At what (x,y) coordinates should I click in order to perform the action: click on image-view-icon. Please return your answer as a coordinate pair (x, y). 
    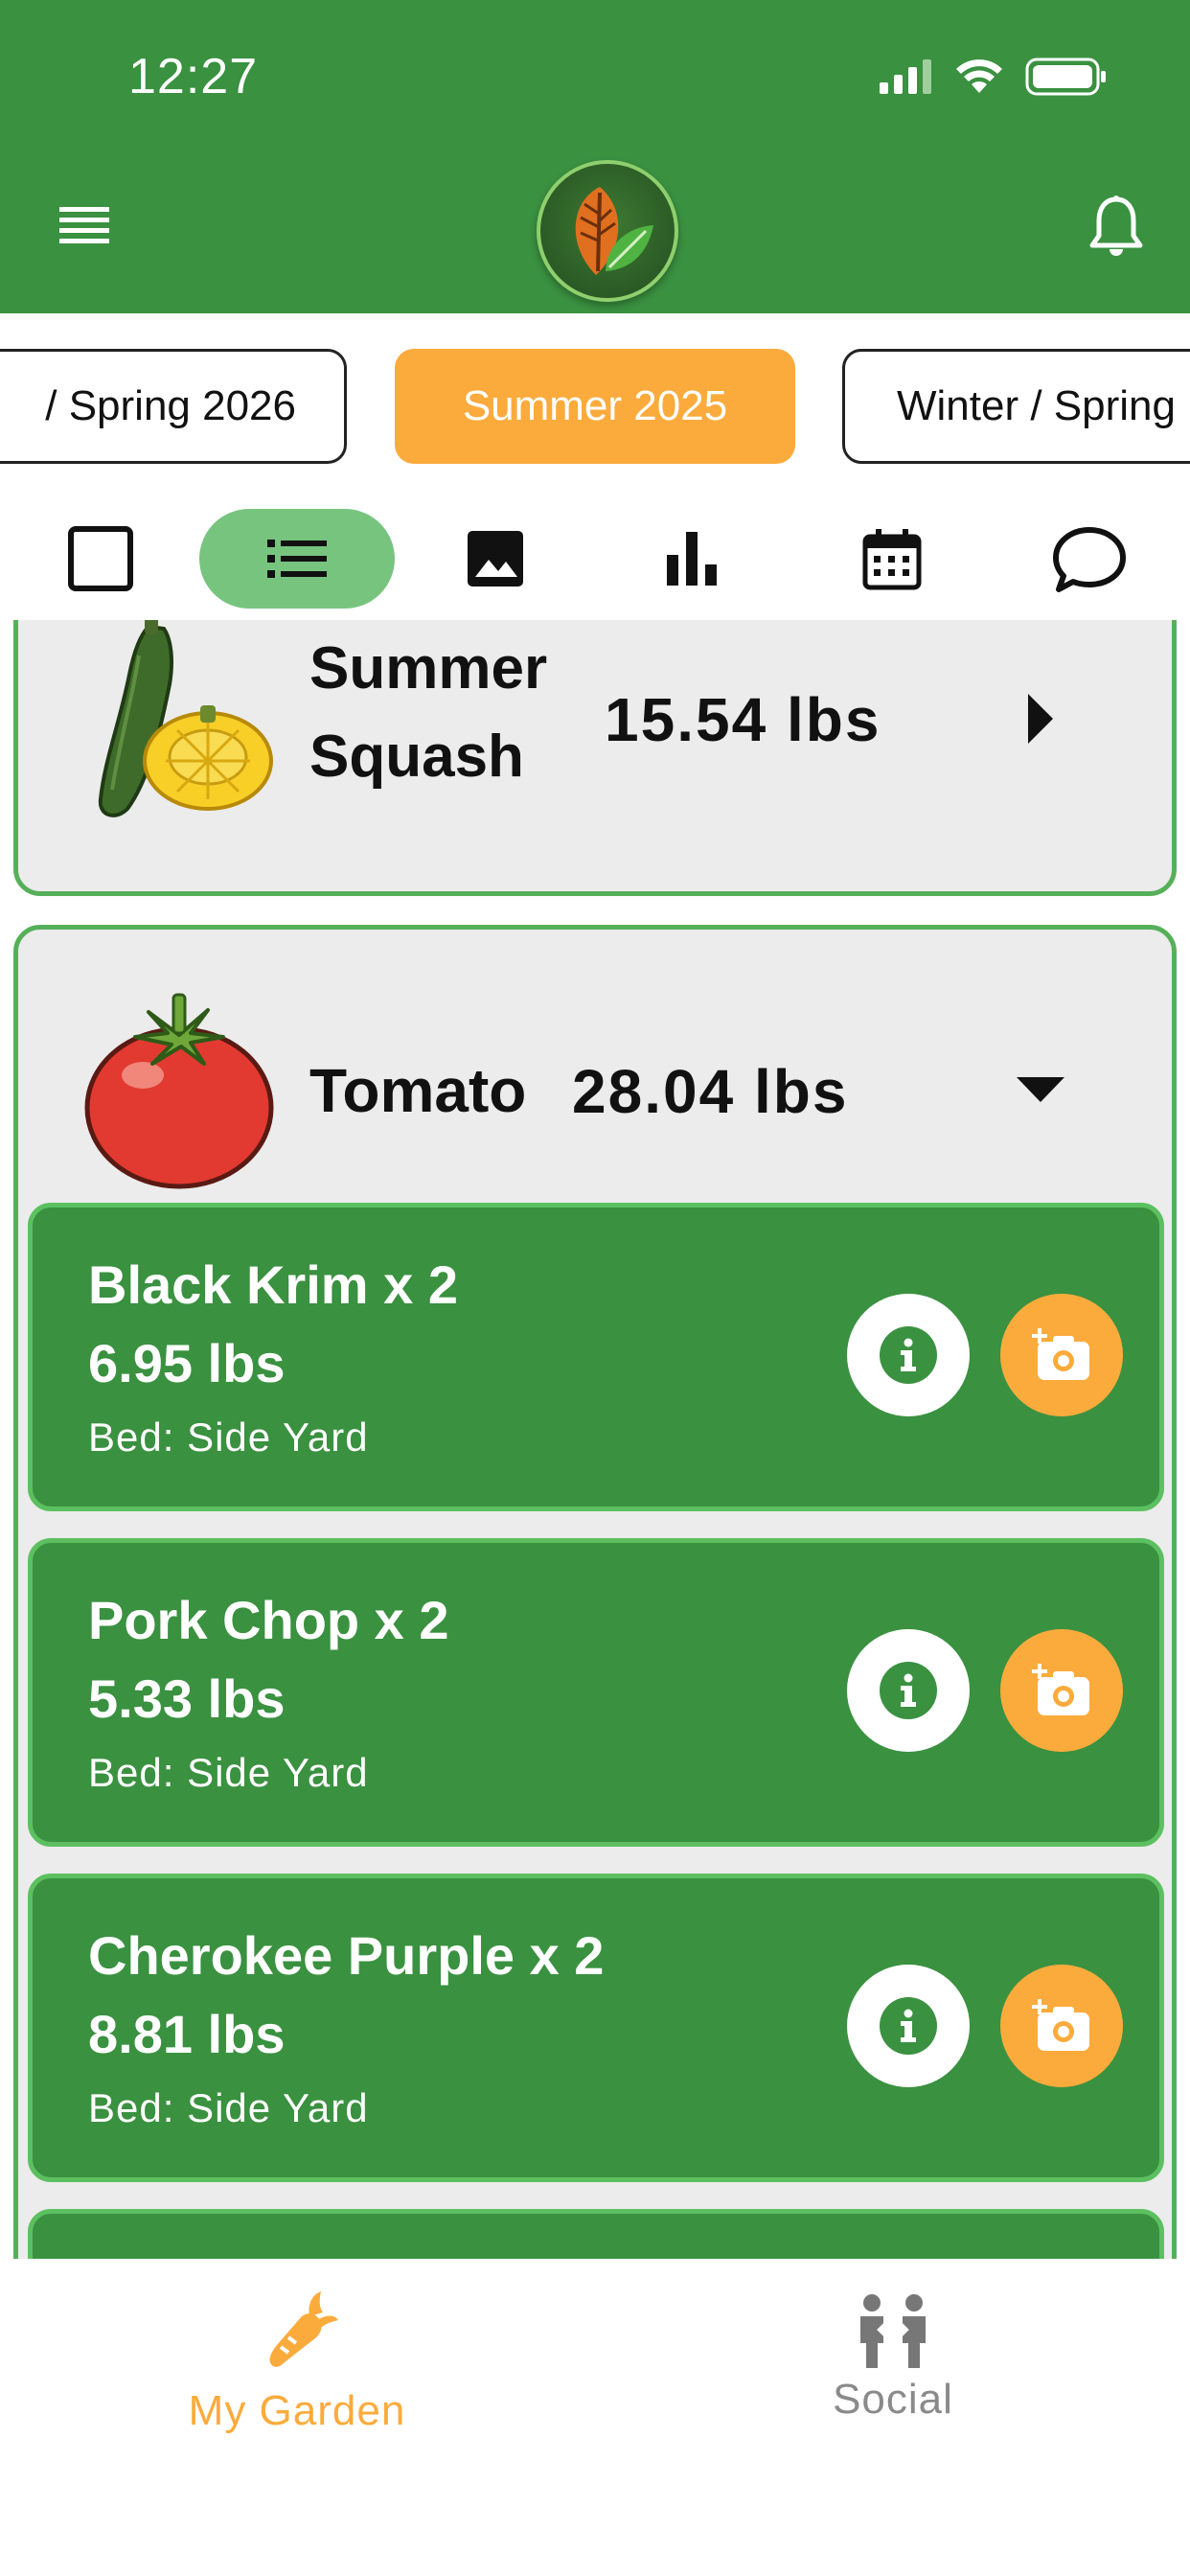
    Looking at the image, I should click on (496, 558).